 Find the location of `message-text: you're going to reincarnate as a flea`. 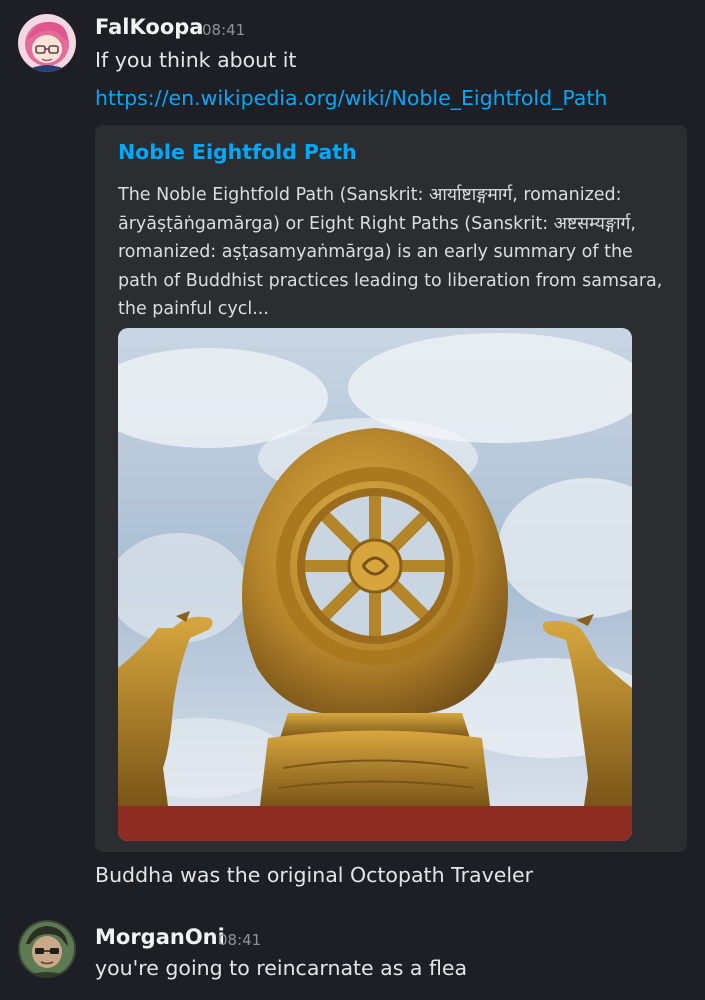

message-text: you're going to reincarnate as a flea is located at coordinates (281, 968).